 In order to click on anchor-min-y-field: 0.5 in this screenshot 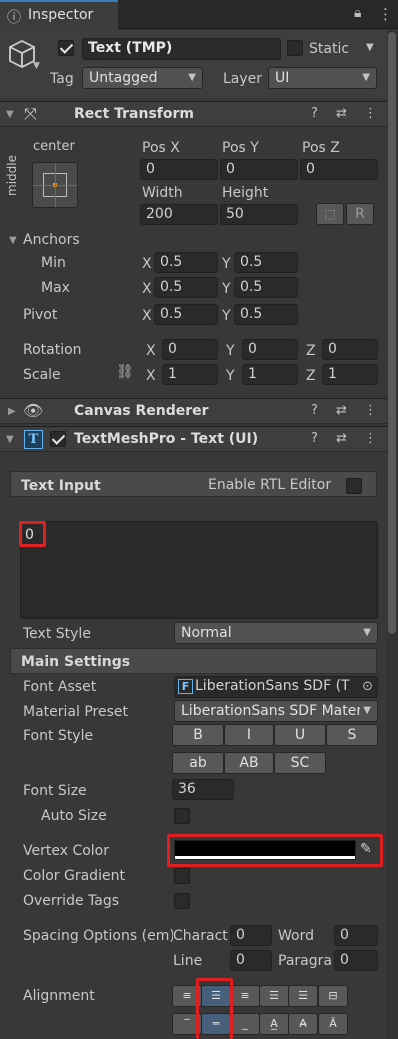, I will do `click(266, 262)`.